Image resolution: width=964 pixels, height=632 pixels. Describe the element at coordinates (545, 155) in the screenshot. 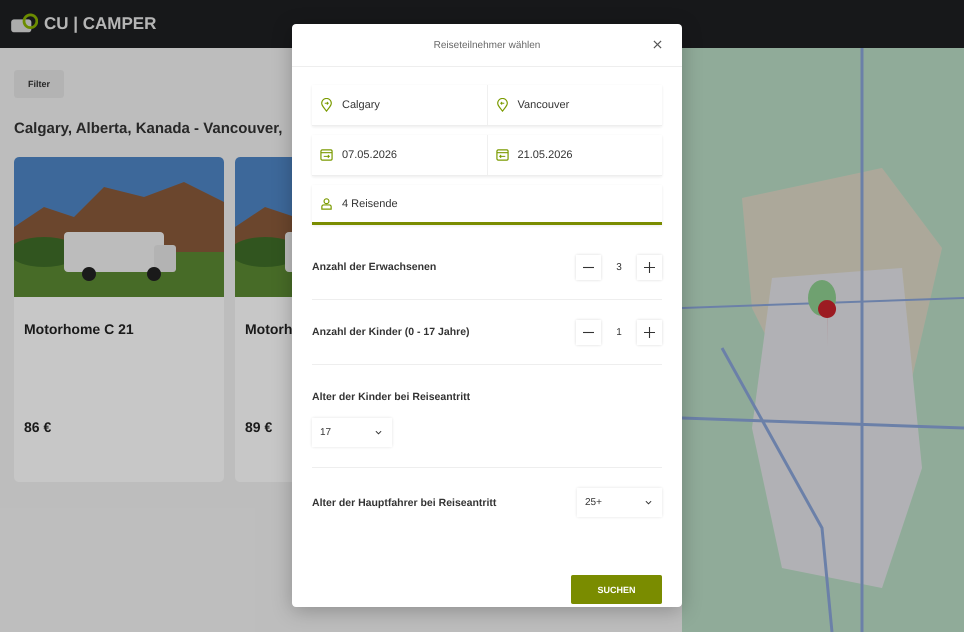

I see `date-text: 21.05.2026` at that location.